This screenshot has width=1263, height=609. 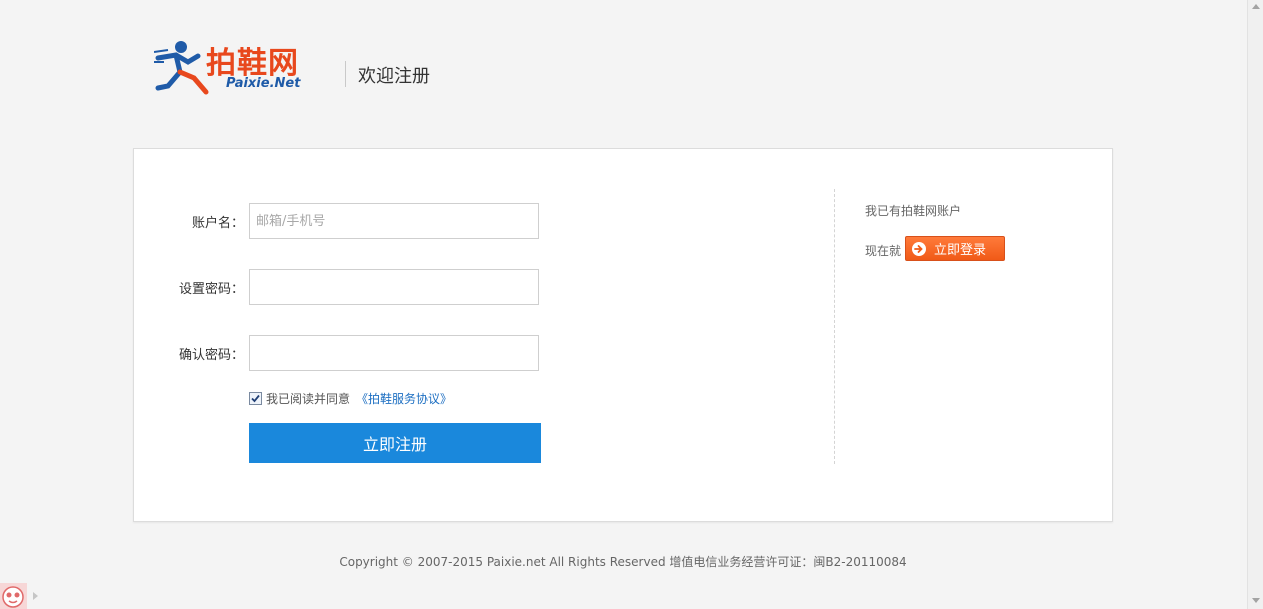 I want to click on card-divider, so click(x=834, y=326).